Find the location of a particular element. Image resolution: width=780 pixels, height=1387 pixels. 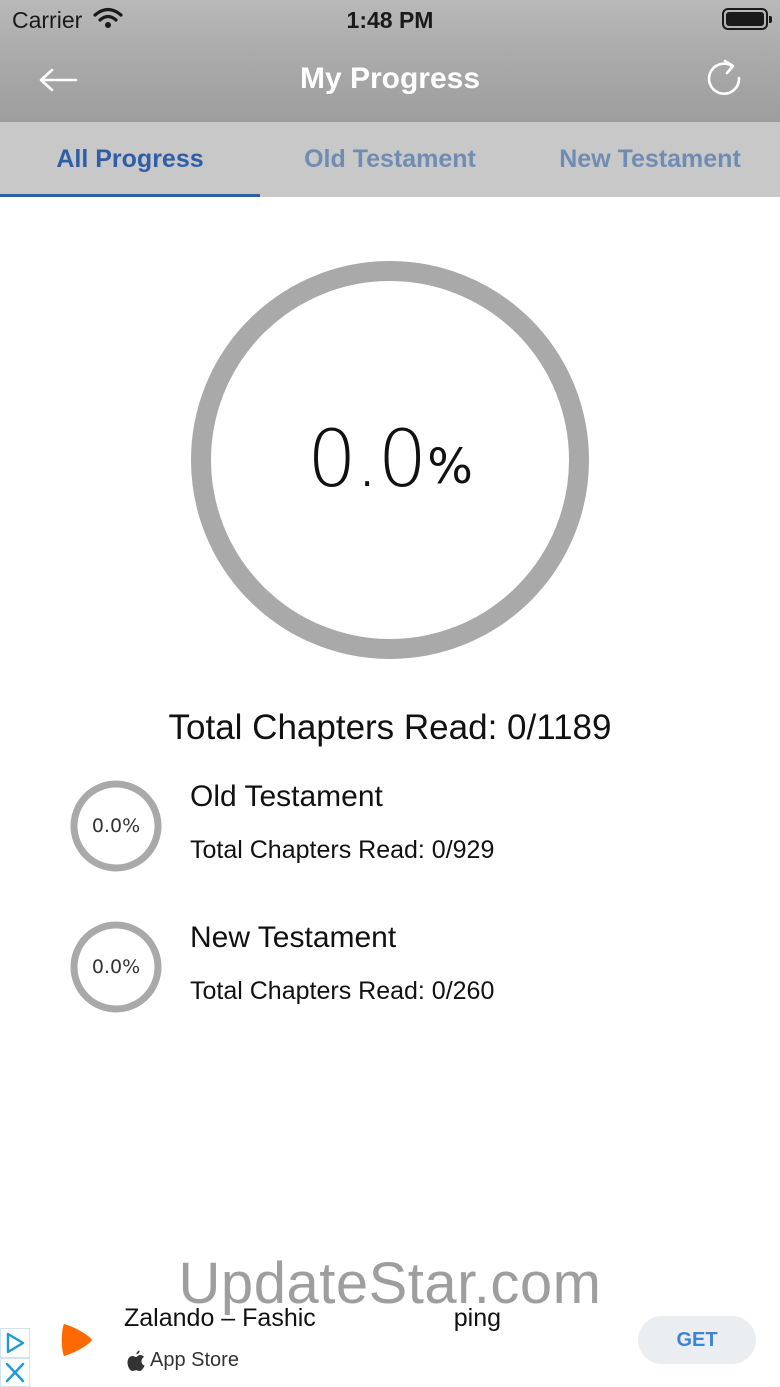

zalando-logo-icon is located at coordinates (76, 1340).